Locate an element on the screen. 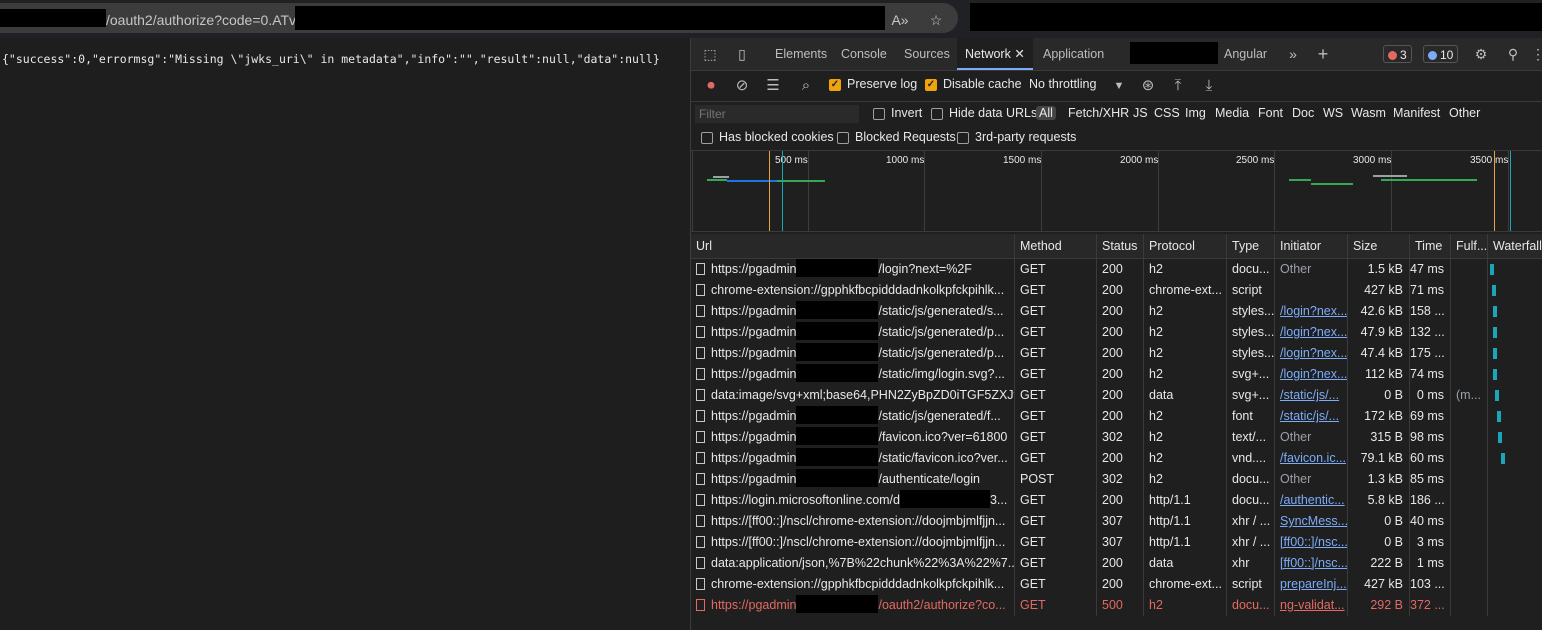 The width and height of the screenshot is (1542, 630). filter-type-manifest: Manifest is located at coordinates (1416, 113).